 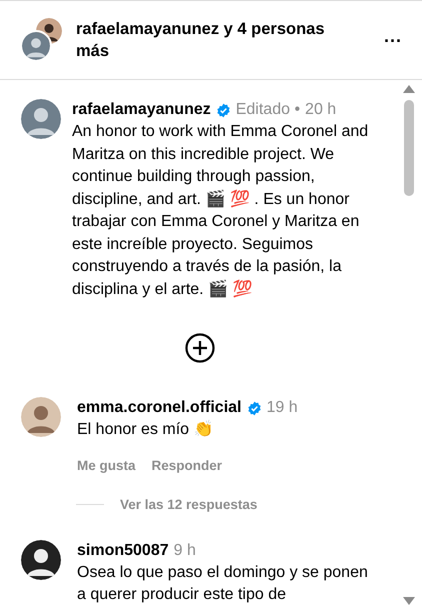 I want to click on username: simon50087, so click(x=123, y=551).